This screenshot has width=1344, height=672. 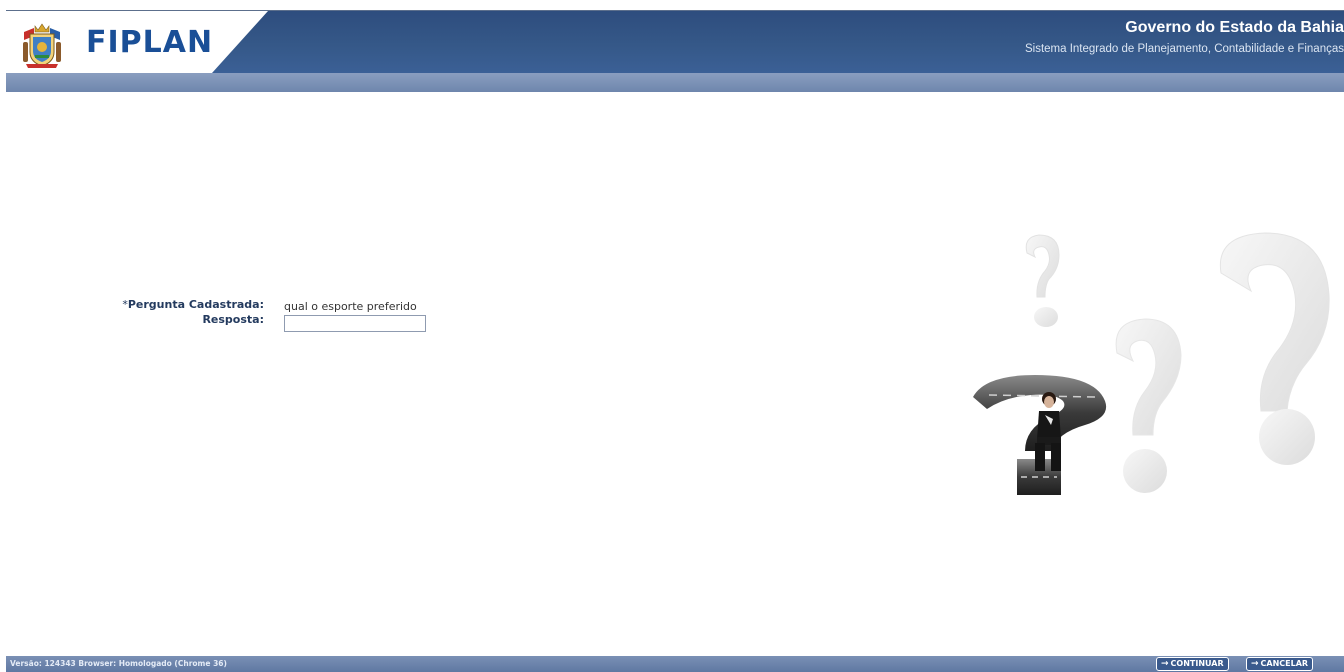 What do you see at coordinates (355, 323) in the screenshot?
I see `answer-input` at bounding box center [355, 323].